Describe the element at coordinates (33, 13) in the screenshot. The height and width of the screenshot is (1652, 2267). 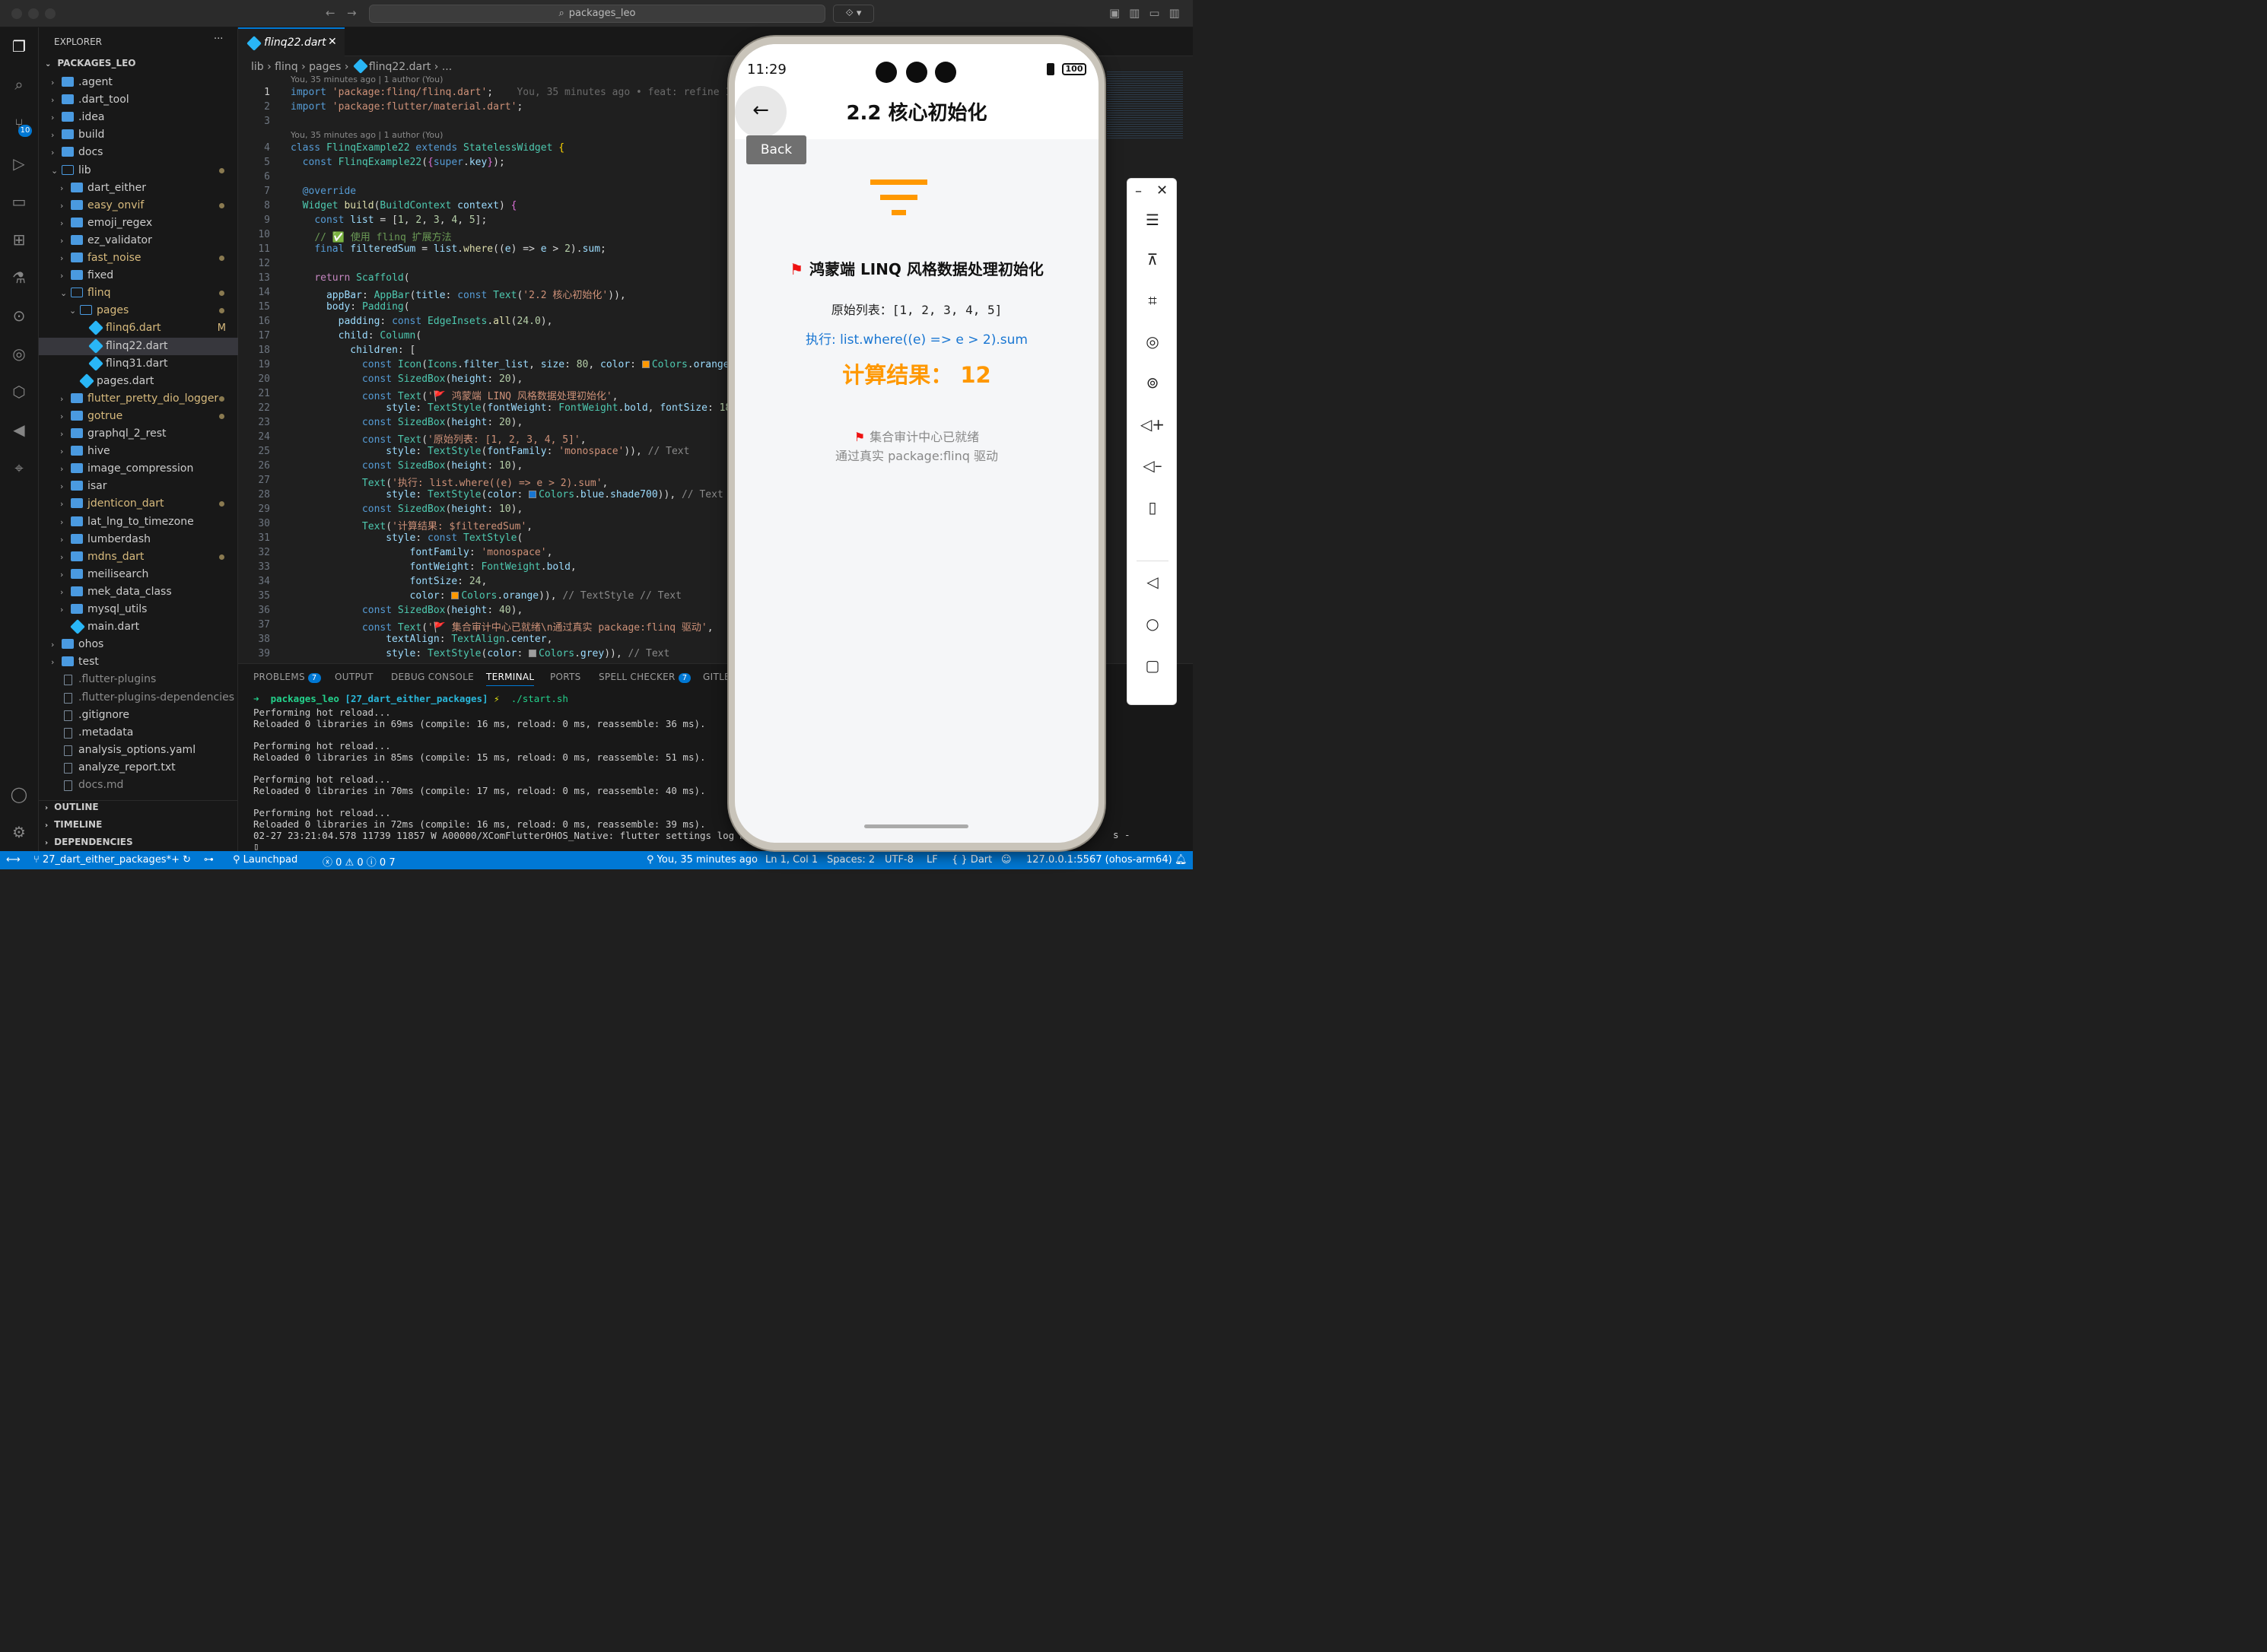
I see `minimize-window-button` at that location.